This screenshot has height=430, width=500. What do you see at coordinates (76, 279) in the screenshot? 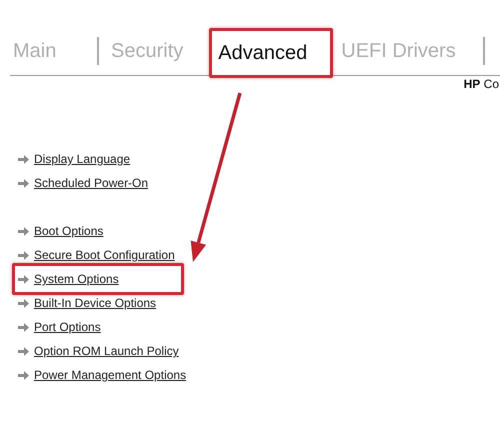
I see `menu-link: System Options` at bounding box center [76, 279].